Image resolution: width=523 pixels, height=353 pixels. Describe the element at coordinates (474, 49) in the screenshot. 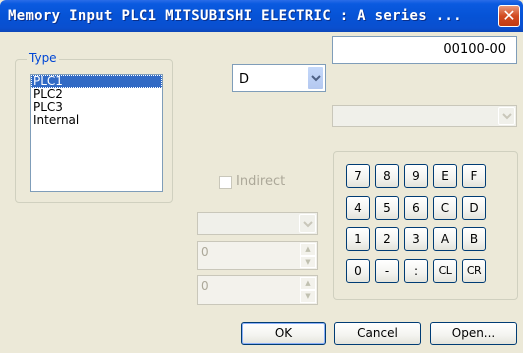

I see `address-value: 00100-00` at that location.